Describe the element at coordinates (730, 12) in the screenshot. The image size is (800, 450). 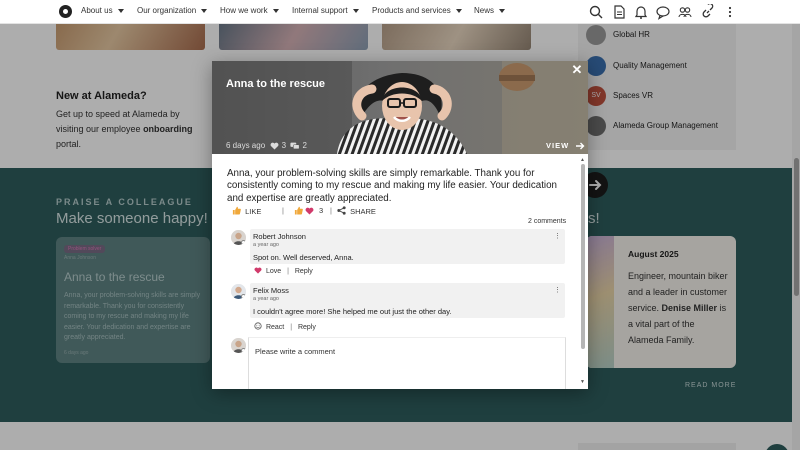
I see `more-vertical-icon` at that location.